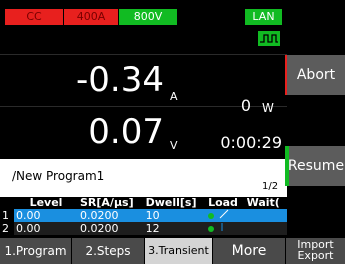 The width and height of the screenshot is (345, 264). Describe the element at coordinates (251, 142) in the screenshot. I see `elapsed-time: 0:00:29` at that location.